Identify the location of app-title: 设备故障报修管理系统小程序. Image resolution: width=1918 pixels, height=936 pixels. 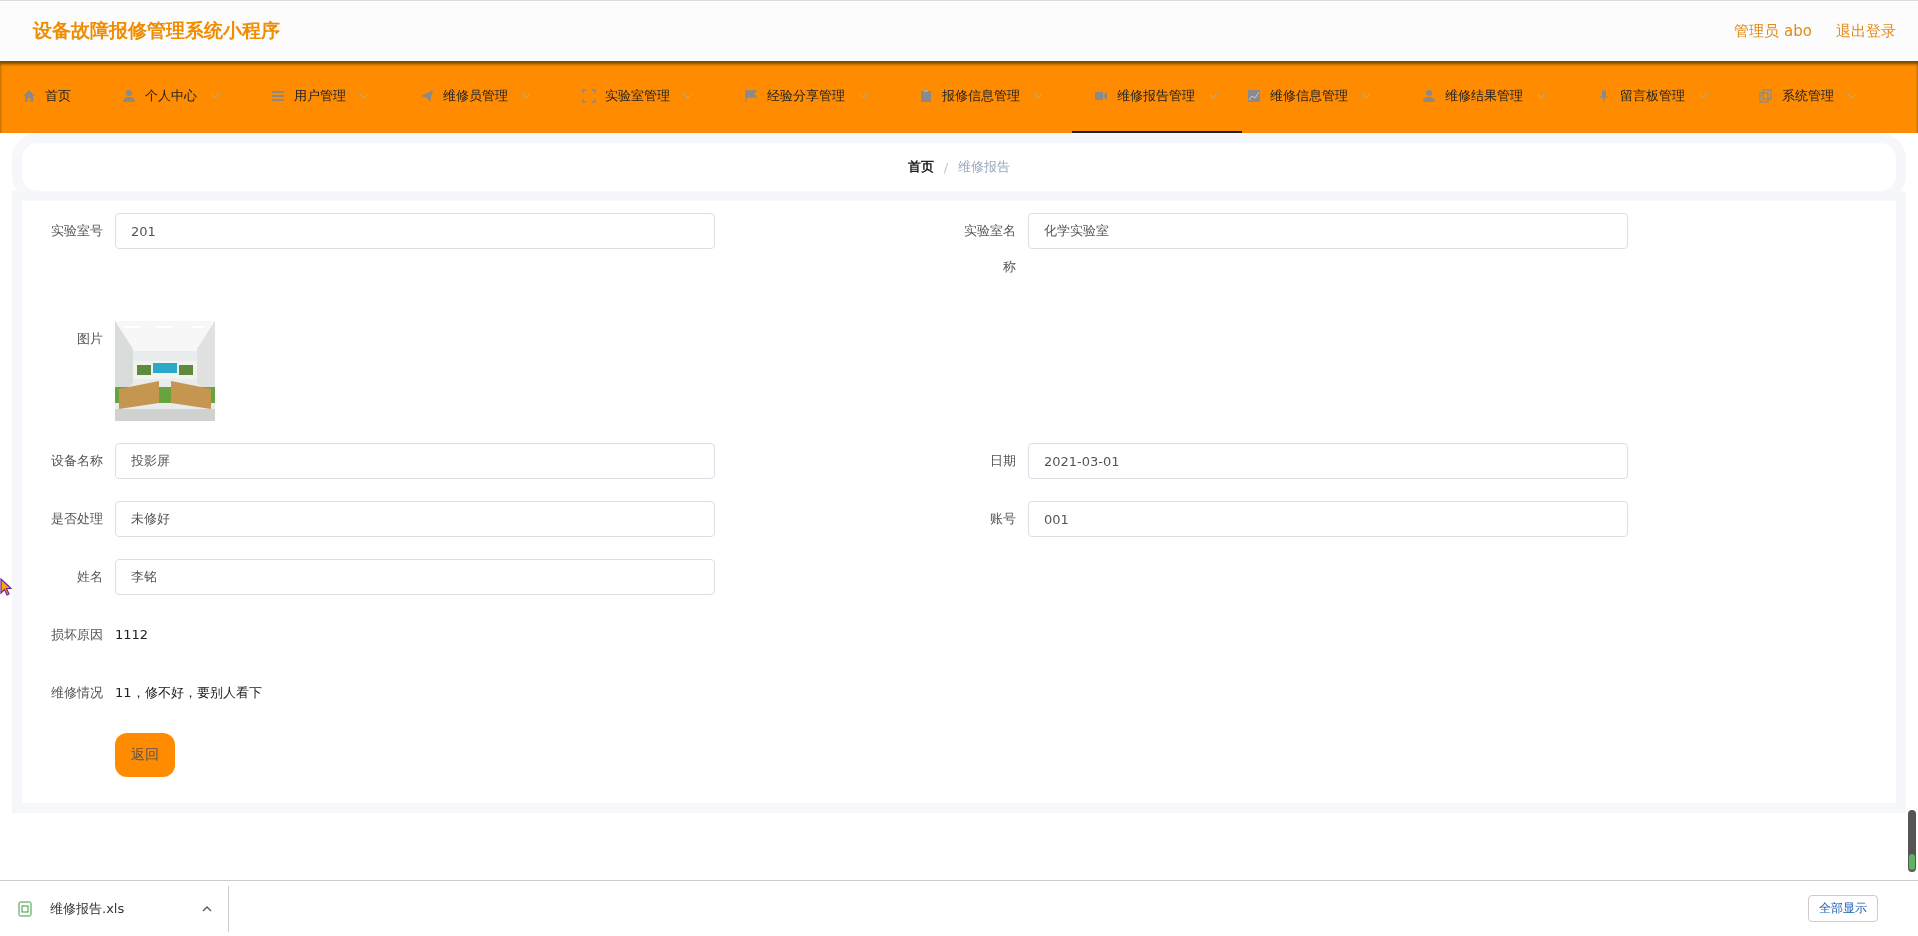
(156, 30).